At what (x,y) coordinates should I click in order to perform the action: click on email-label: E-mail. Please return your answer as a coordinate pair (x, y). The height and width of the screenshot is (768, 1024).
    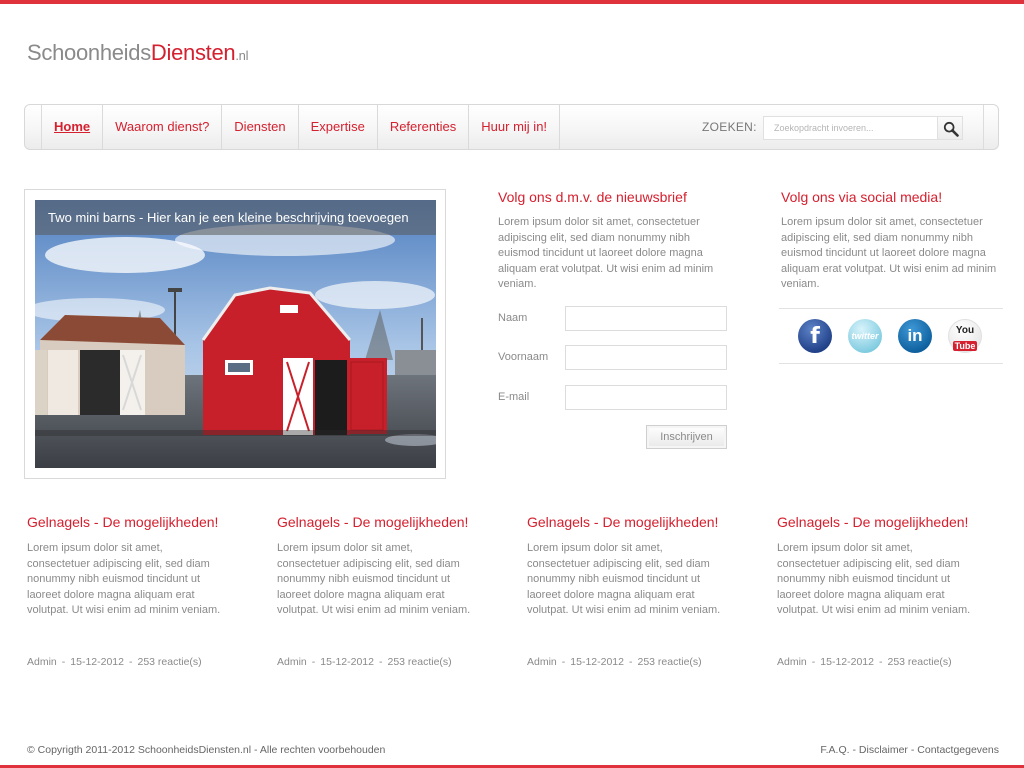
    Looking at the image, I should click on (514, 397).